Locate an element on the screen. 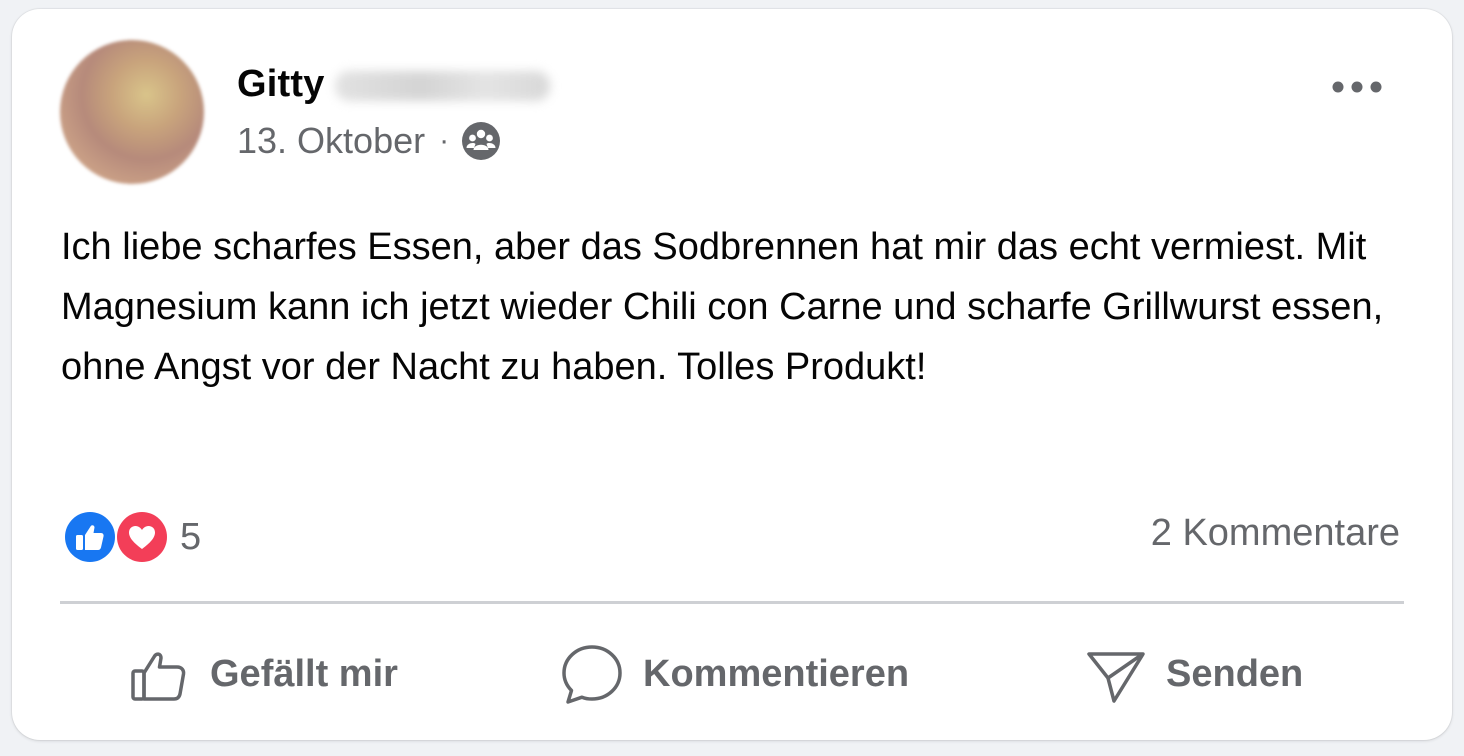 The width and height of the screenshot is (1464, 756). comment-bubble-icon is located at coordinates (592, 674).